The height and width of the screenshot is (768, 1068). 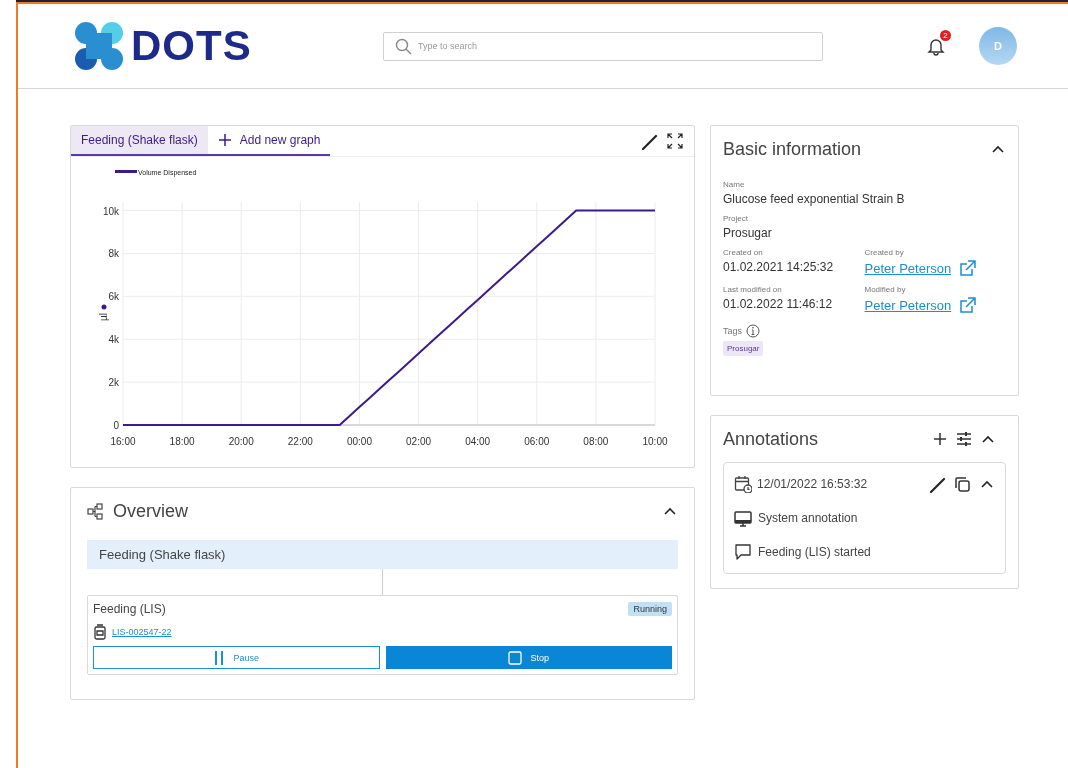 What do you see at coordinates (99, 46) in the screenshot?
I see `dots-logo-icon` at bounding box center [99, 46].